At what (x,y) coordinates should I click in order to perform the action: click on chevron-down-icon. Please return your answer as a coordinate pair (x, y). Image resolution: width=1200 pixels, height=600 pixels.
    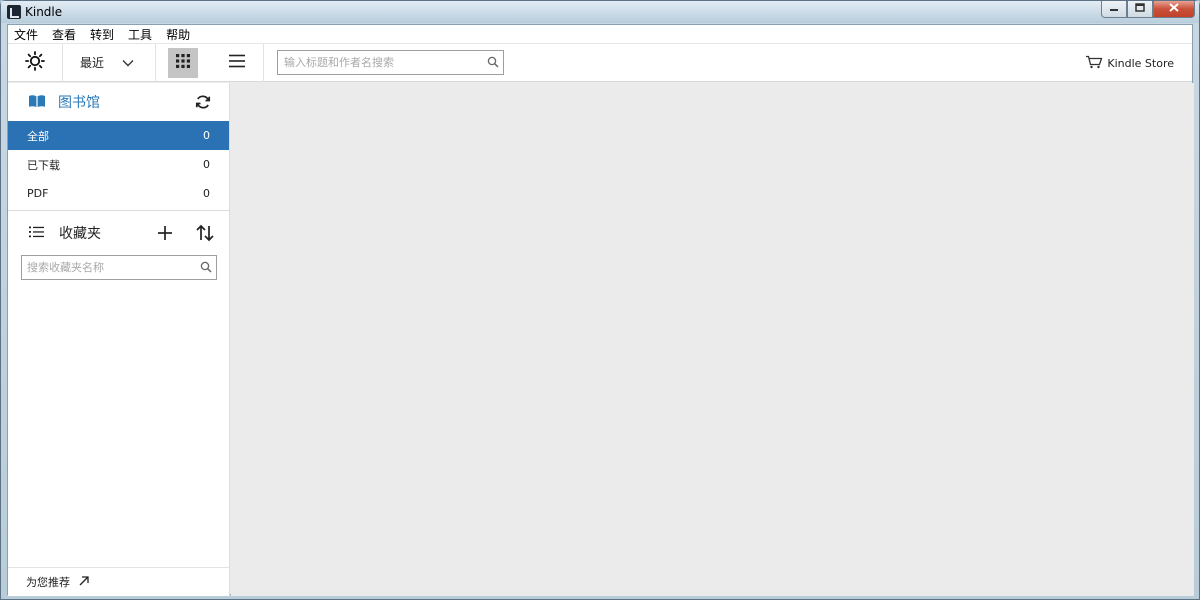
    Looking at the image, I should click on (128, 63).